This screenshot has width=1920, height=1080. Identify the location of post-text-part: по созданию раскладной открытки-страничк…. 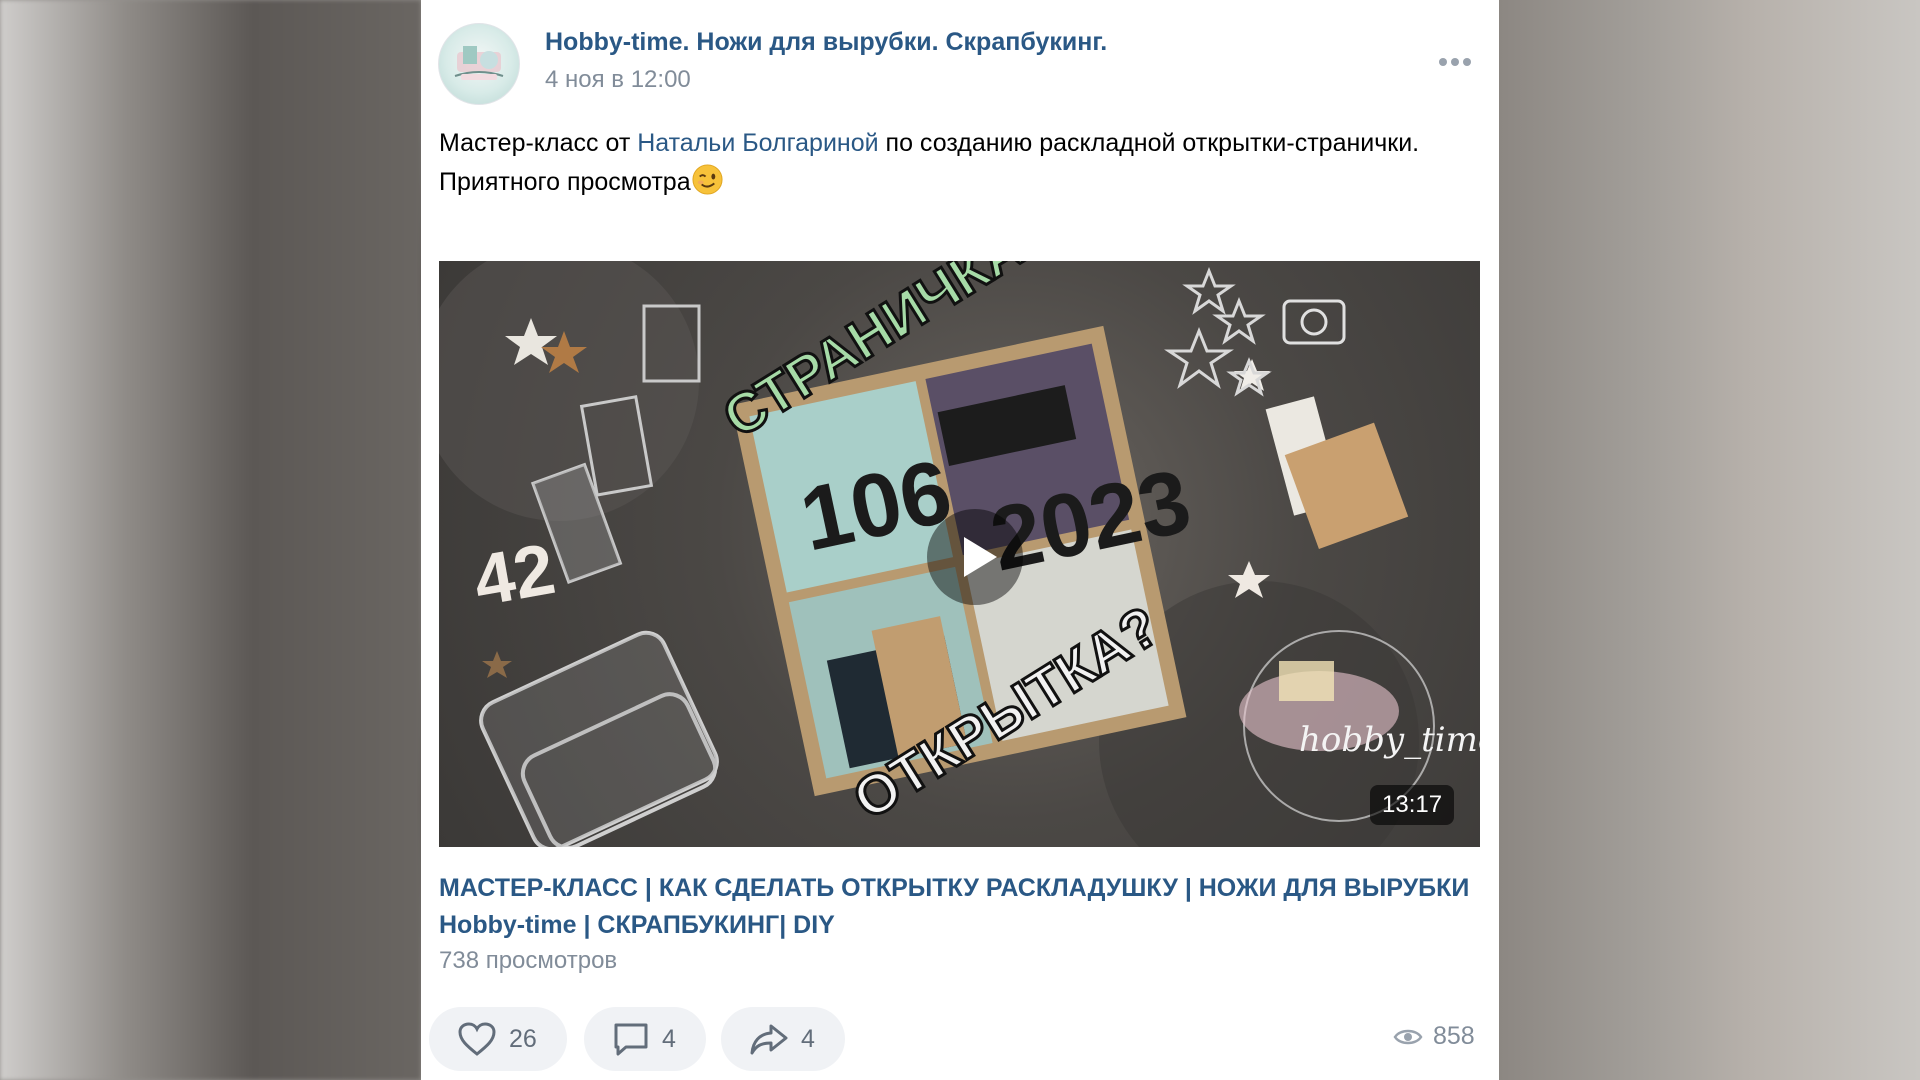
(1149, 143).